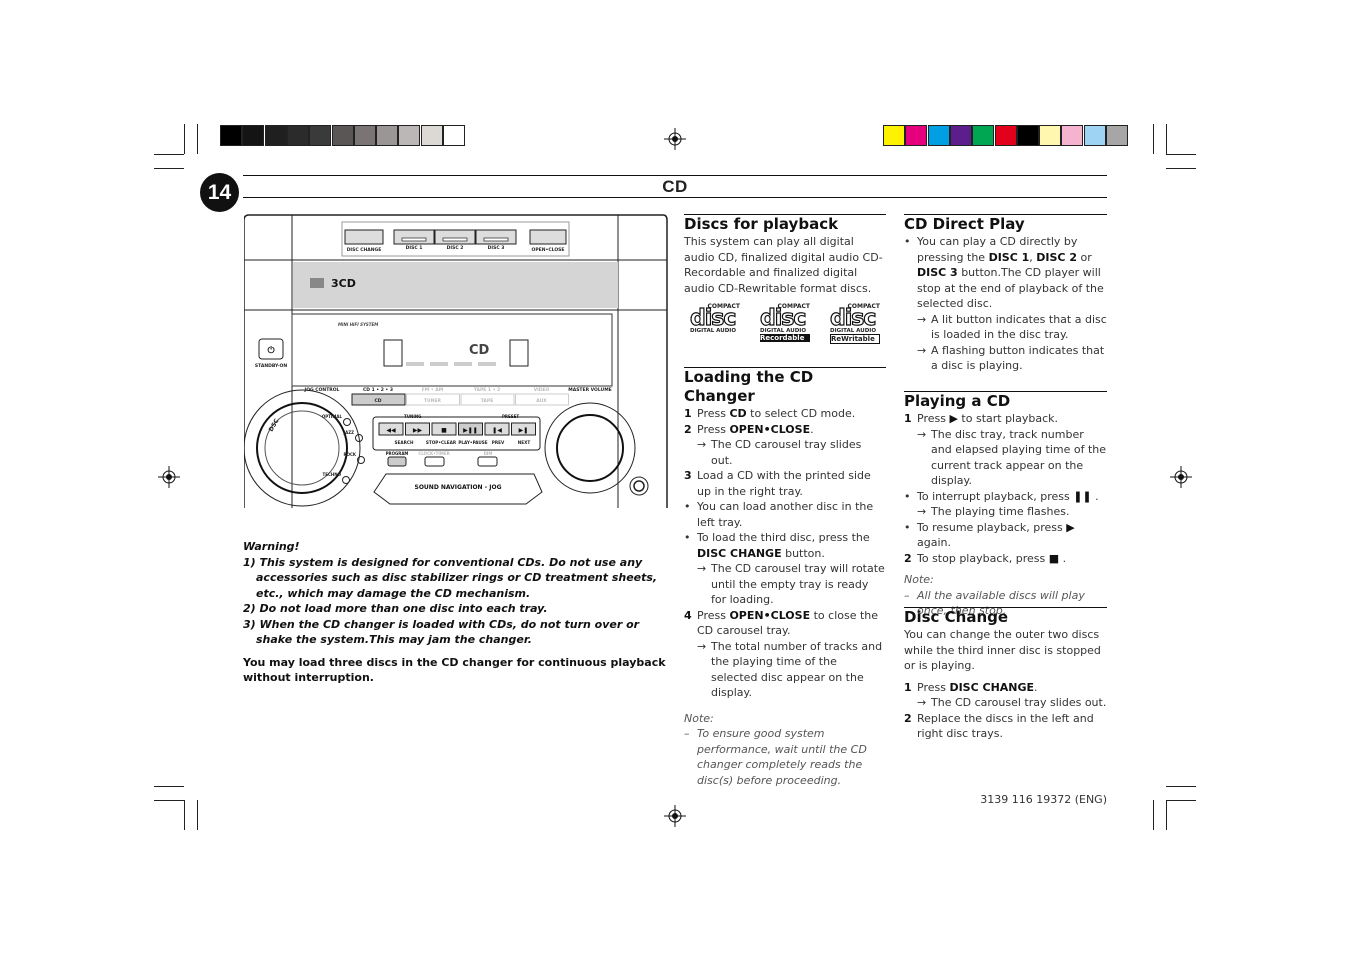 The height and width of the screenshot is (954, 1351). What do you see at coordinates (455, 237) in the screenshot?
I see `disc-2-button` at bounding box center [455, 237].